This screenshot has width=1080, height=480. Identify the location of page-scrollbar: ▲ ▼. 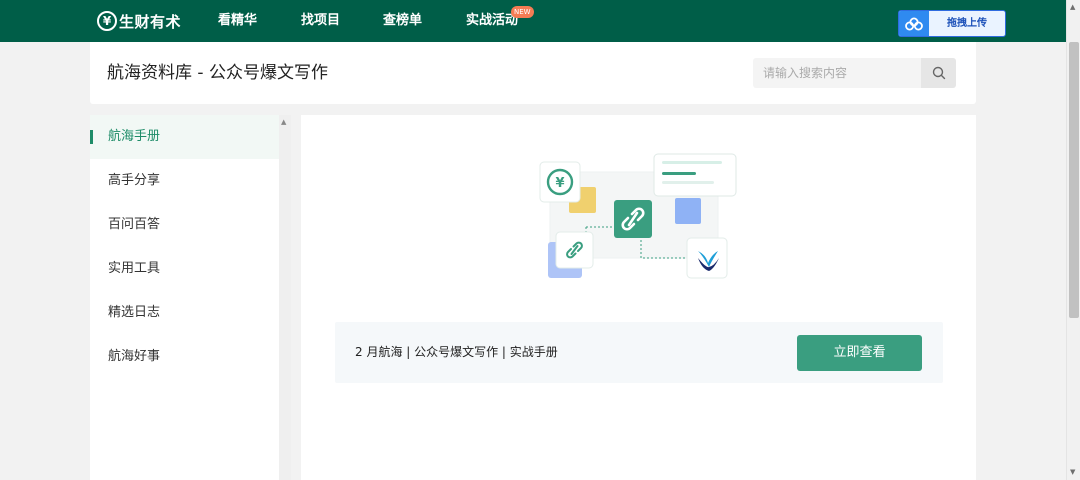
(1073, 240).